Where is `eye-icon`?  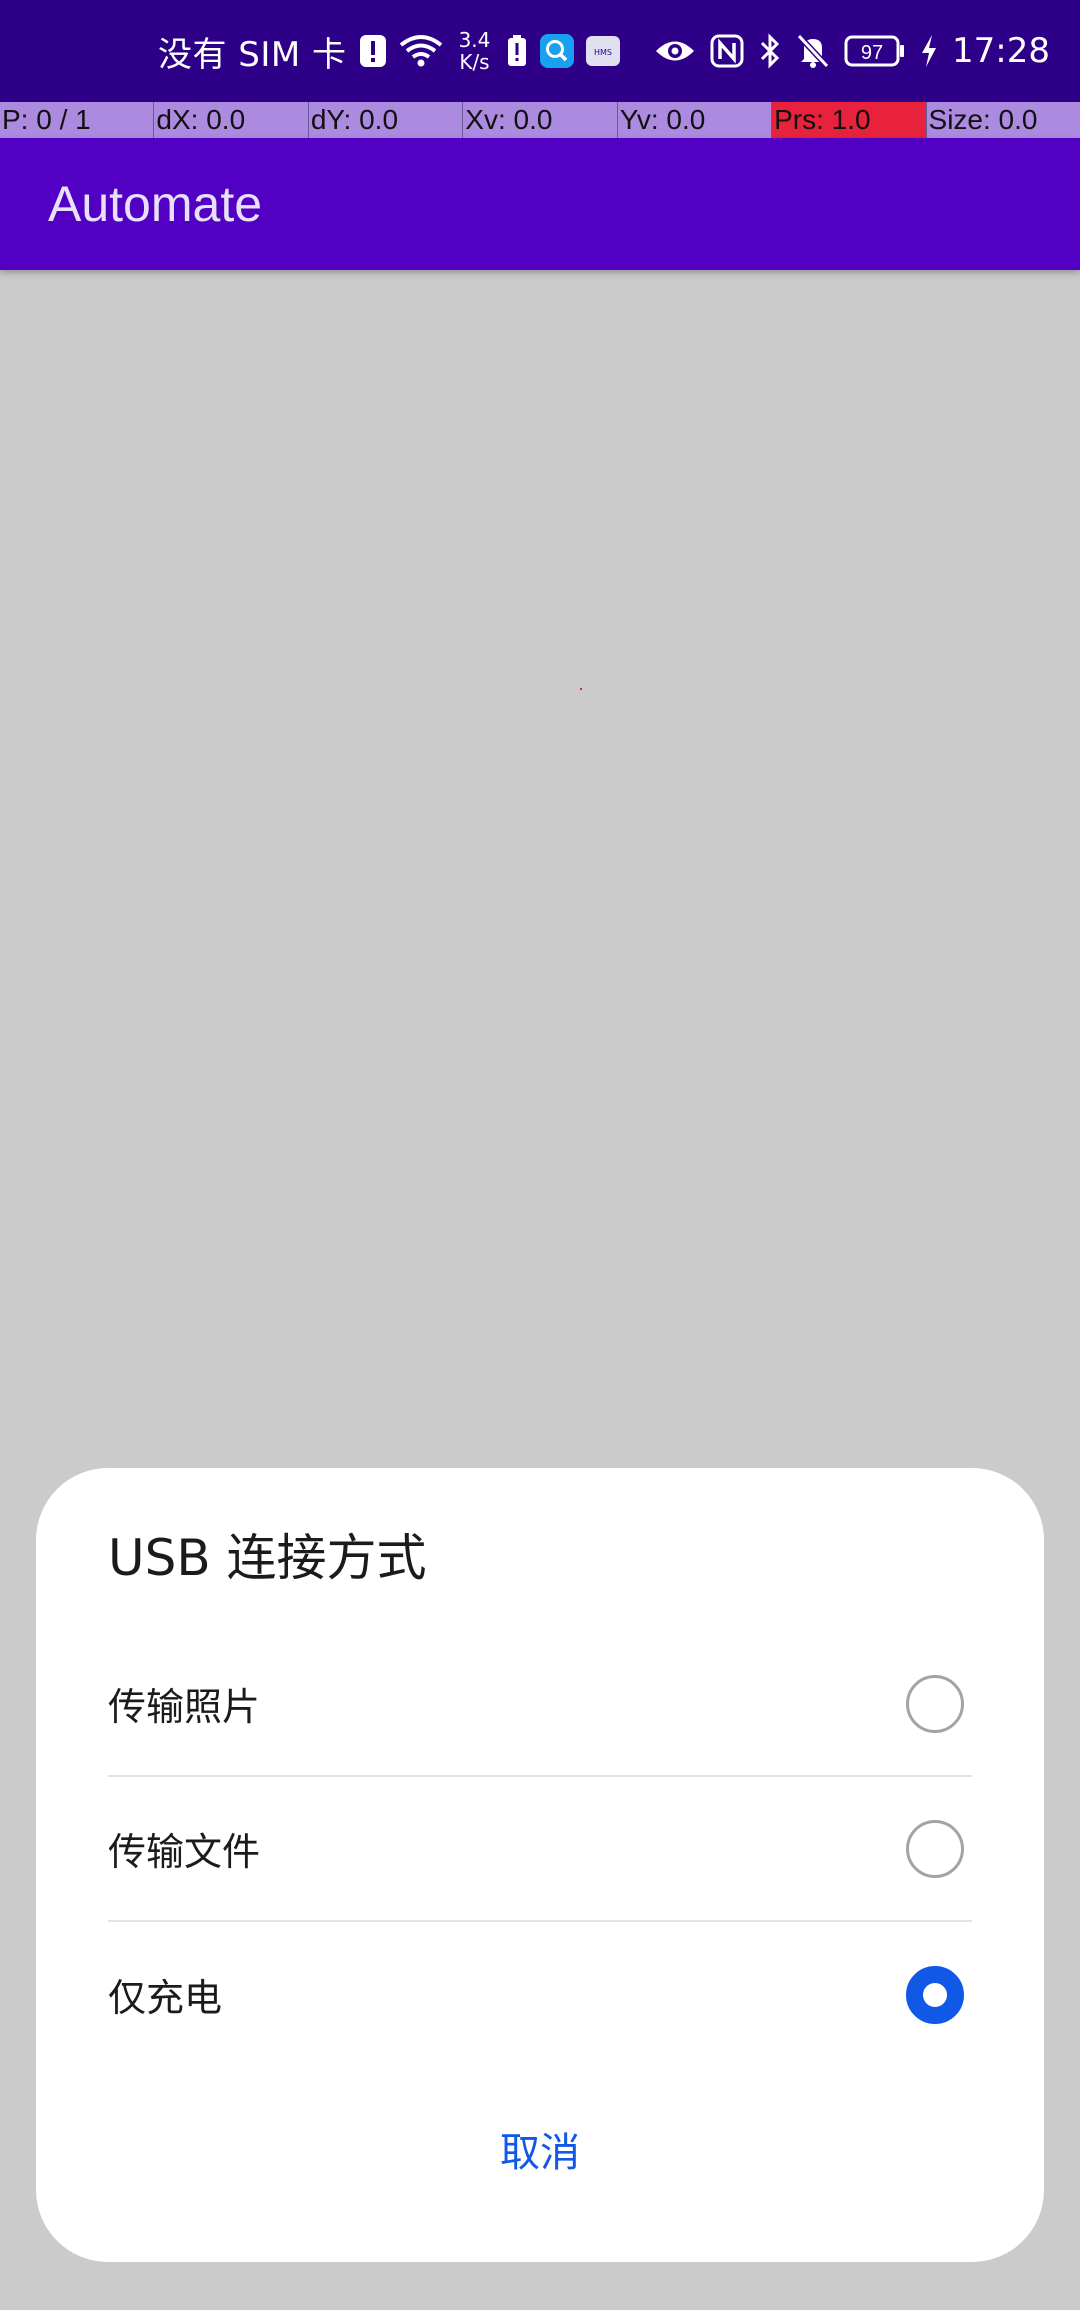 eye-icon is located at coordinates (675, 51).